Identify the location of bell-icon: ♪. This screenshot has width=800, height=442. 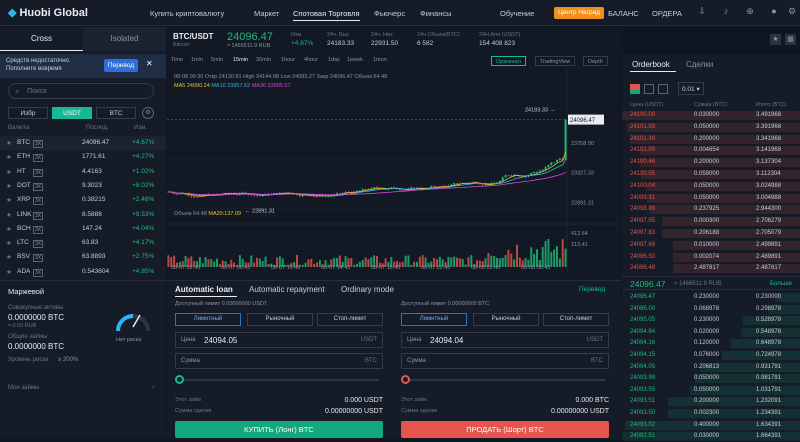
(726, 12).